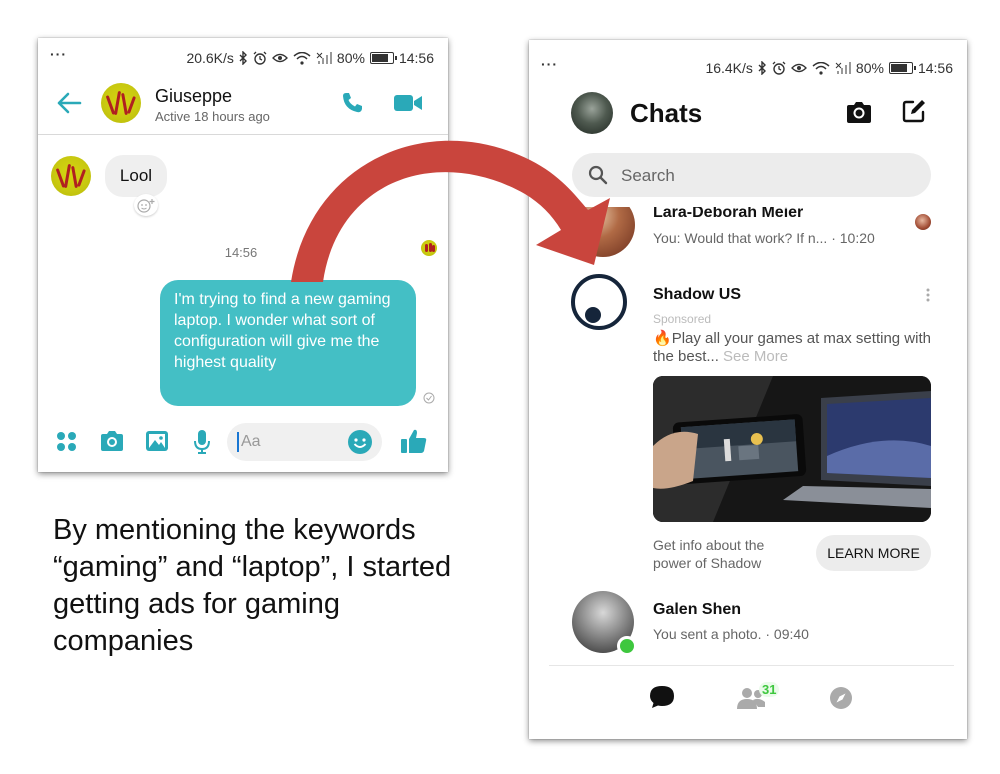 The image size is (1000, 774). Describe the element at coordinates (914, 111) in the screenshot. I see `compose-icon` at that location.